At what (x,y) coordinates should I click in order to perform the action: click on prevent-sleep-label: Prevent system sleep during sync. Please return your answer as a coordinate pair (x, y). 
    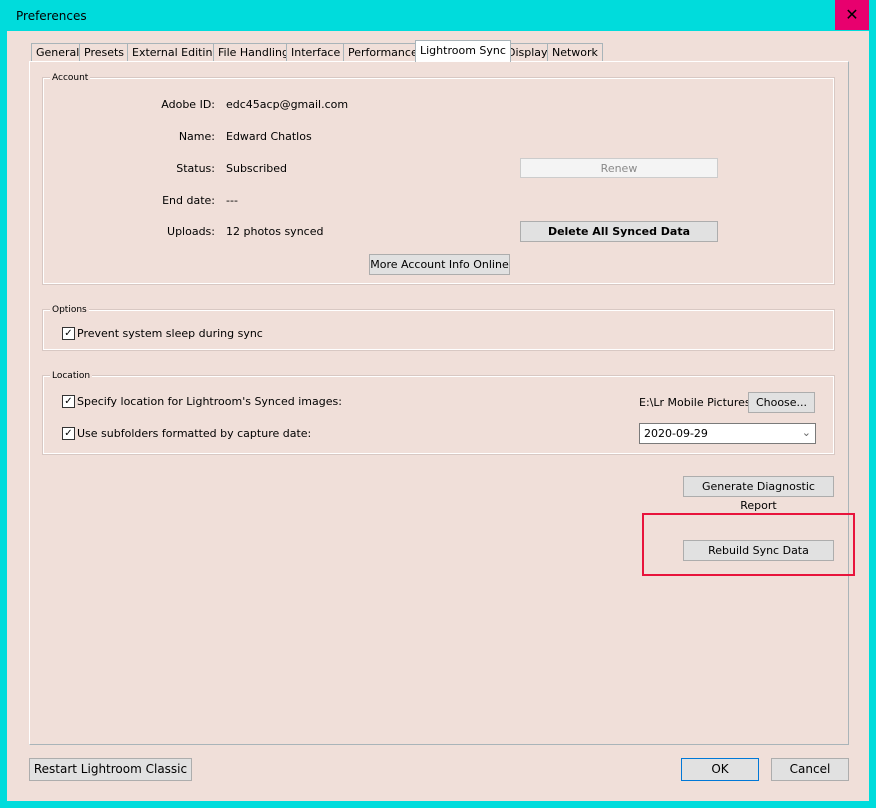
    Looking at the image, I should click on (170, 333).